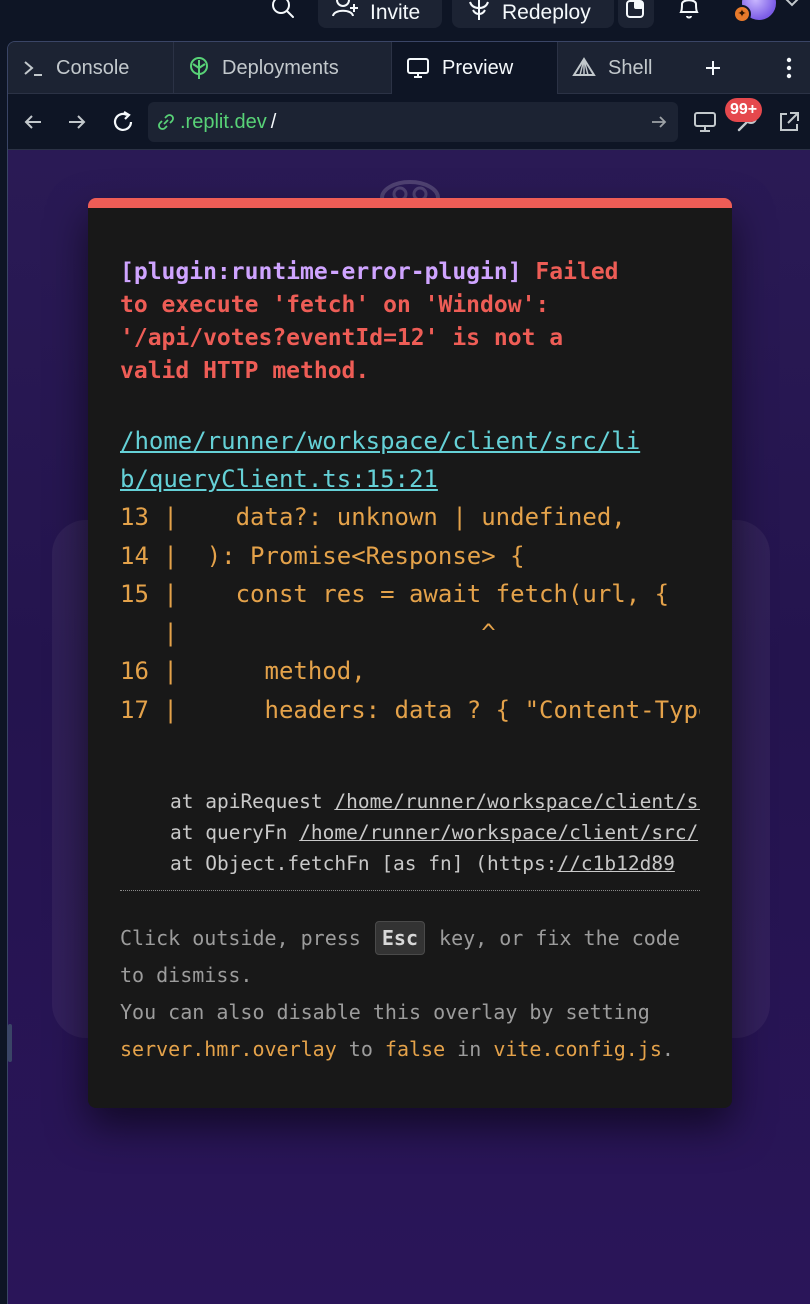  Describe the element at coordinates (380, 441) in the screenshot. I see `error-file-line: /home/runner/workspace/client/src/li` at that location.